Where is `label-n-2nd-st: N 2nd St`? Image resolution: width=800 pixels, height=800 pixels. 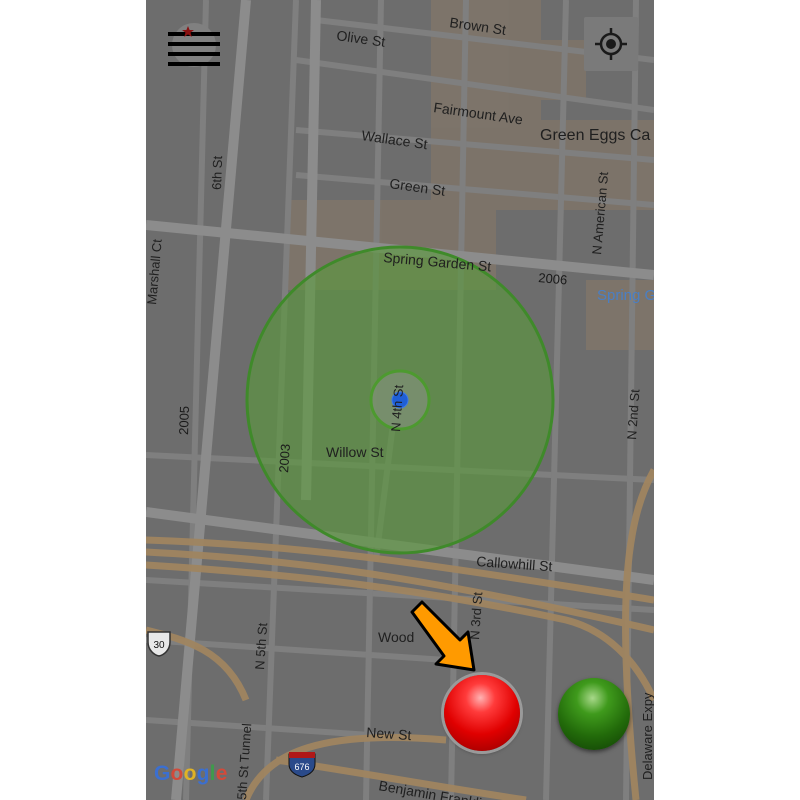
label-n-2nd-st: N 2nd St is located at coordinates (633, 414).